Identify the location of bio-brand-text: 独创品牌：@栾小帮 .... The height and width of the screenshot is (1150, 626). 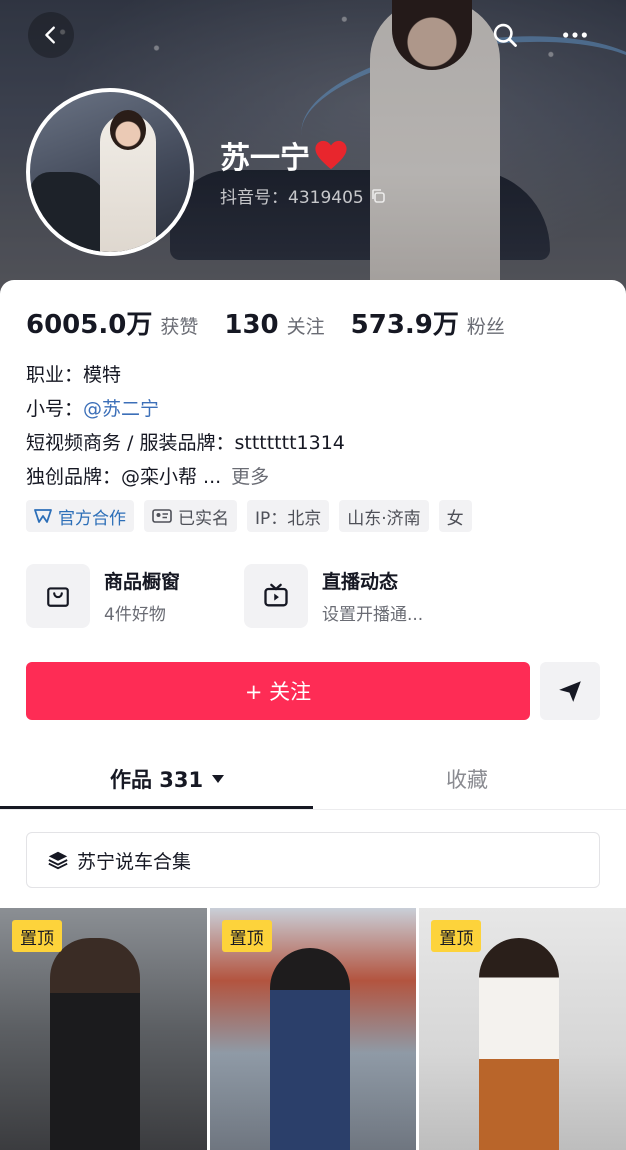
(124, 477).